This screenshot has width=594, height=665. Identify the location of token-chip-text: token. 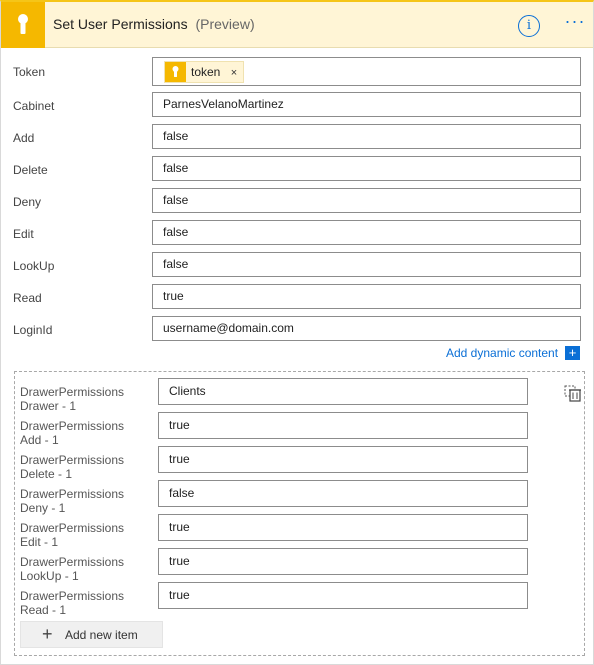
(206, 72).